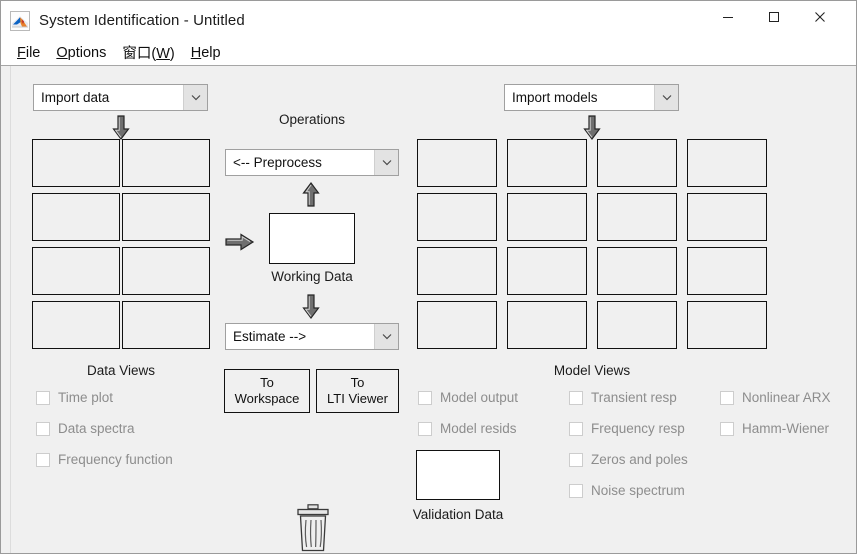 This screenshot has height=554, width=857. I want to click on checkbox-time-plot: Time plot, so click(74, 397).